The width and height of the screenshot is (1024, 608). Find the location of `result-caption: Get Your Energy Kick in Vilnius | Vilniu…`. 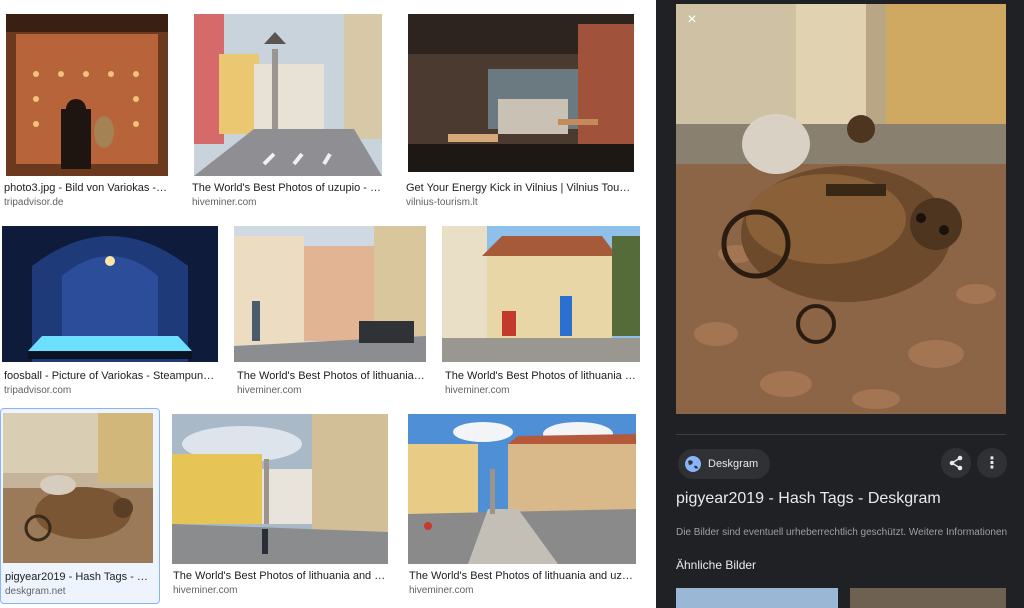

result-caption: Get Your Energy Kick in Vilnius | Vilniu… is located at coordinates (519, 188).